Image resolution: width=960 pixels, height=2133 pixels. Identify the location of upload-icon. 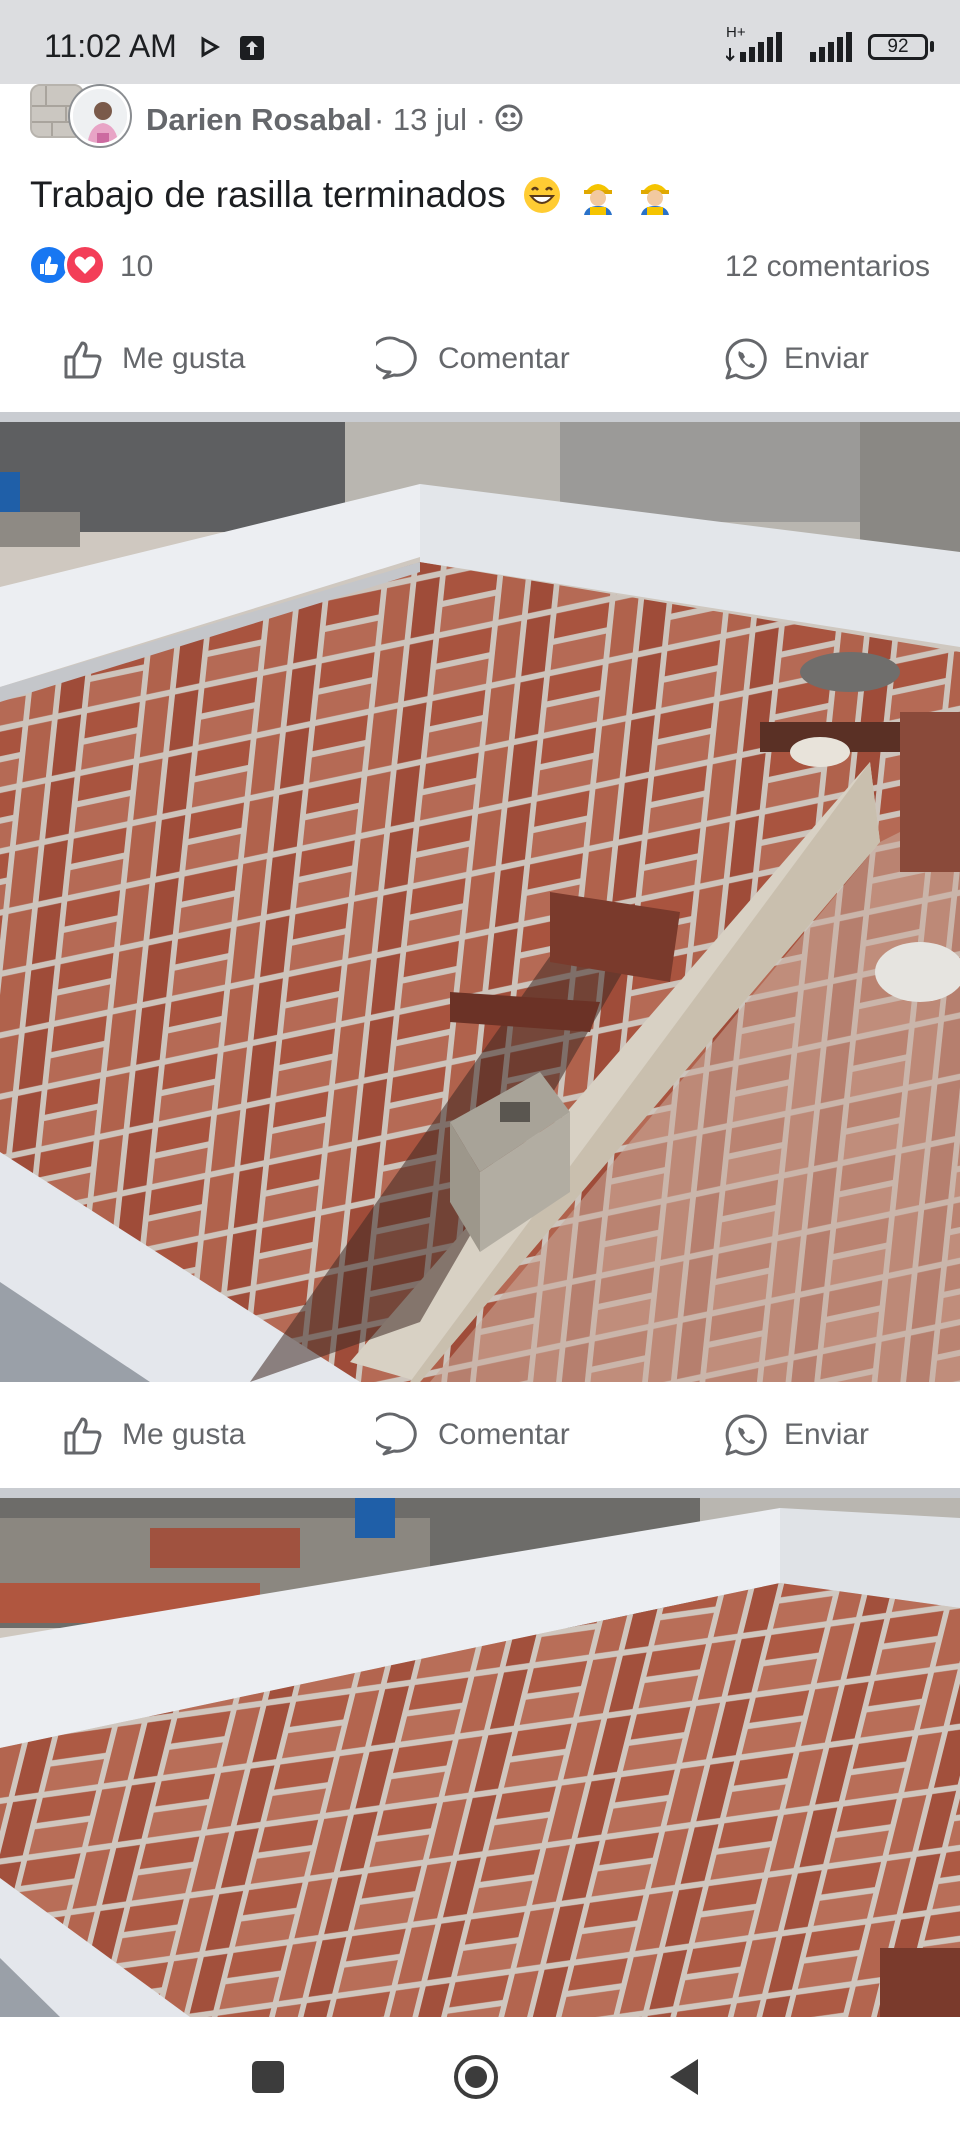
(252, 48).